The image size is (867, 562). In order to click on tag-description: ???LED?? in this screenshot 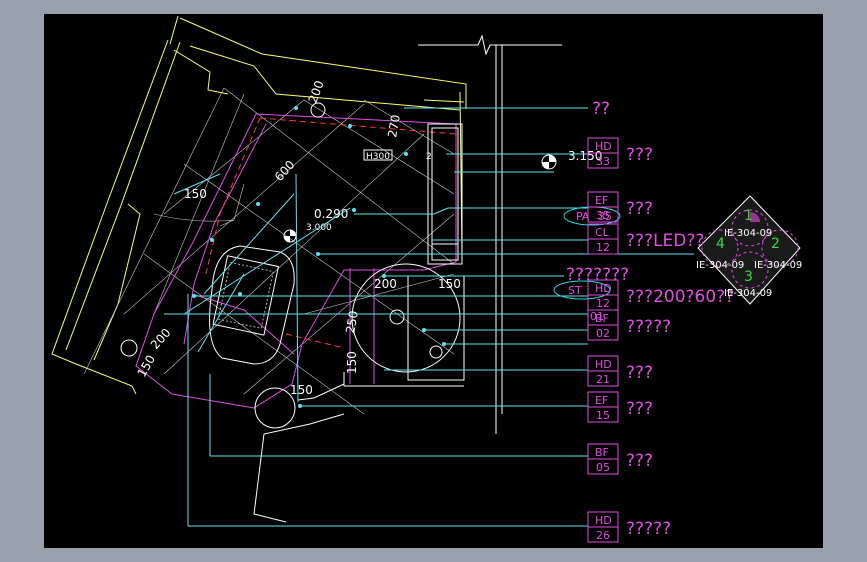, I will do `click(665, 241)`.